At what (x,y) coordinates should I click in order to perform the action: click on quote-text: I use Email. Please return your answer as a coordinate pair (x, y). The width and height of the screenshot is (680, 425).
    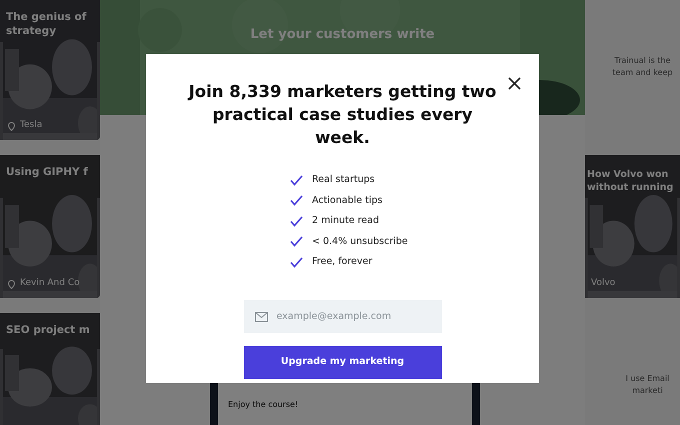
    Looking at the image, I should click on (647, 379).